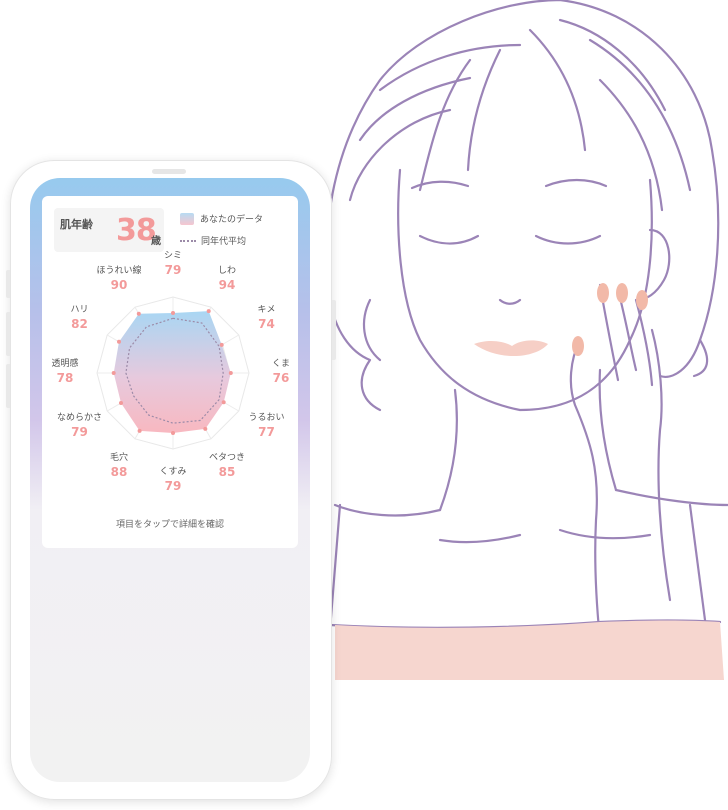 This screenshot has width=728, height=810. Describe the element at coordinates (119, 458) in the screenshot. I see `radar-axis-label: 毛穴` at that location.